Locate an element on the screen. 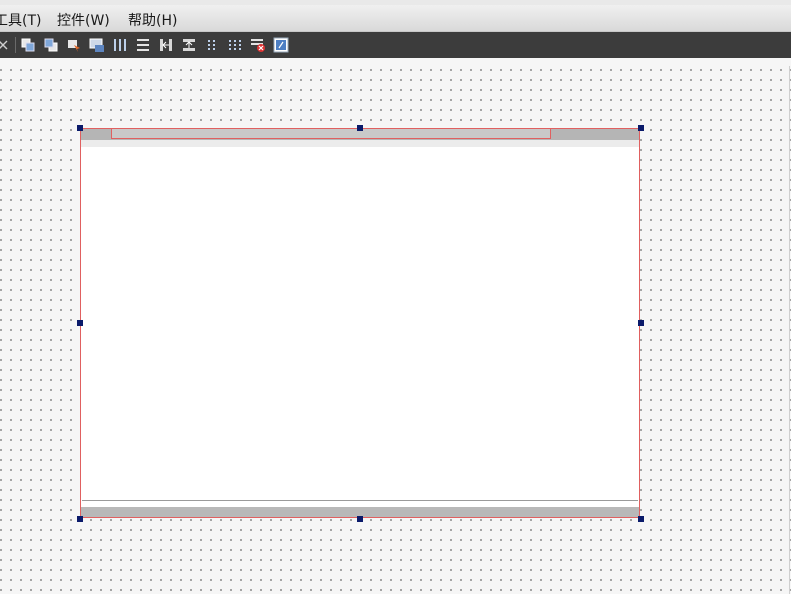  layout-horizontal-icon is located at coordinates (120, 45).